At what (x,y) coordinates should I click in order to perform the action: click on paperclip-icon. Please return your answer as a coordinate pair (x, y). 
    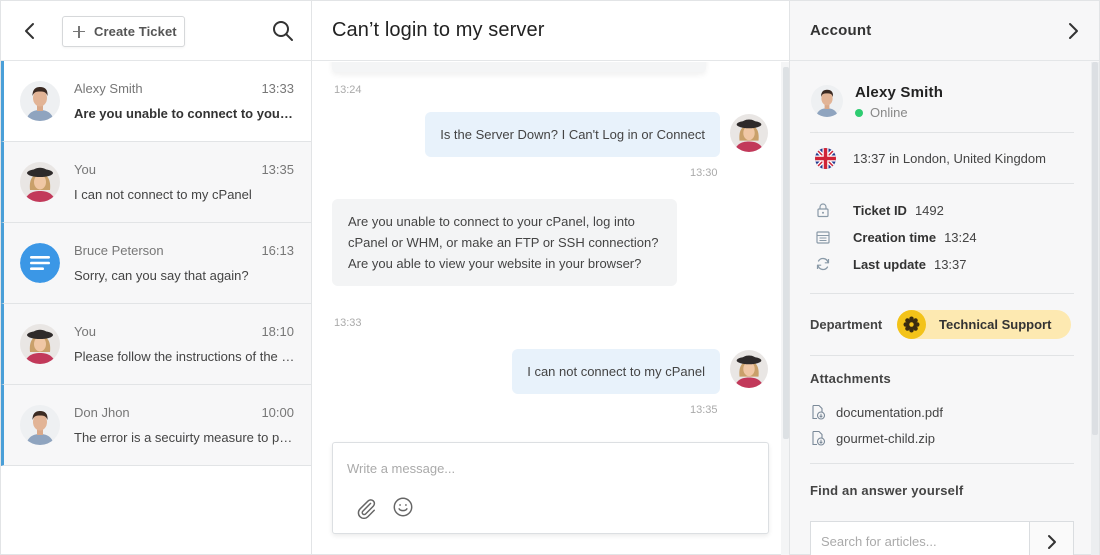
    Looking at the image, I should click on (366, 508).